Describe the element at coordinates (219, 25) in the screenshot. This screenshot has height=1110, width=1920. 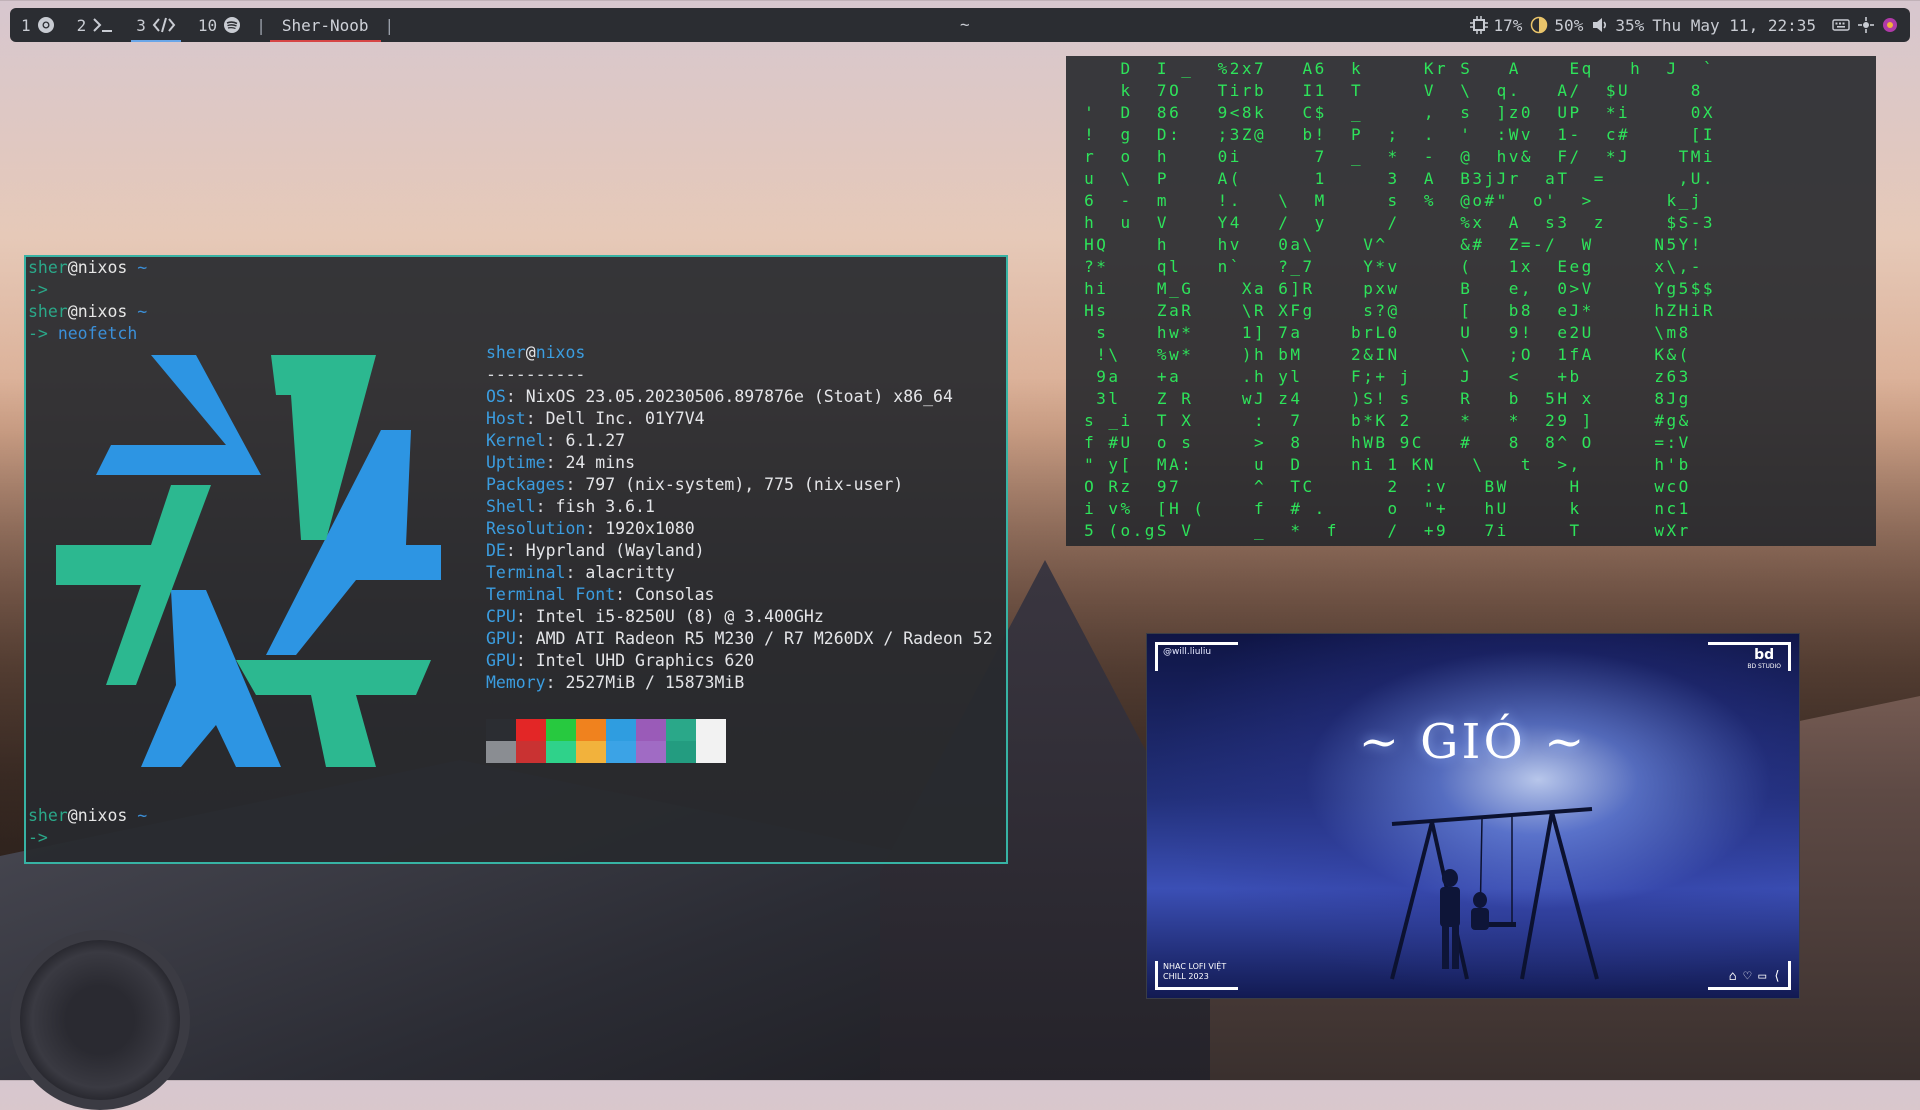
I see `workspace-10: 10` at that location.